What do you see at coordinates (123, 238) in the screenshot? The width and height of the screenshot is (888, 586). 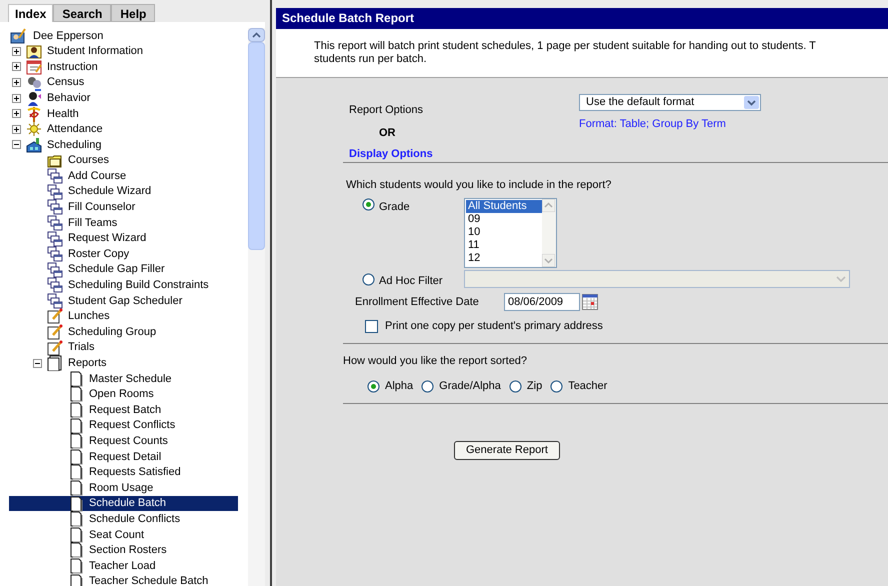 I see `tree-item: Request Wizard` at bounding box center [123, 238].